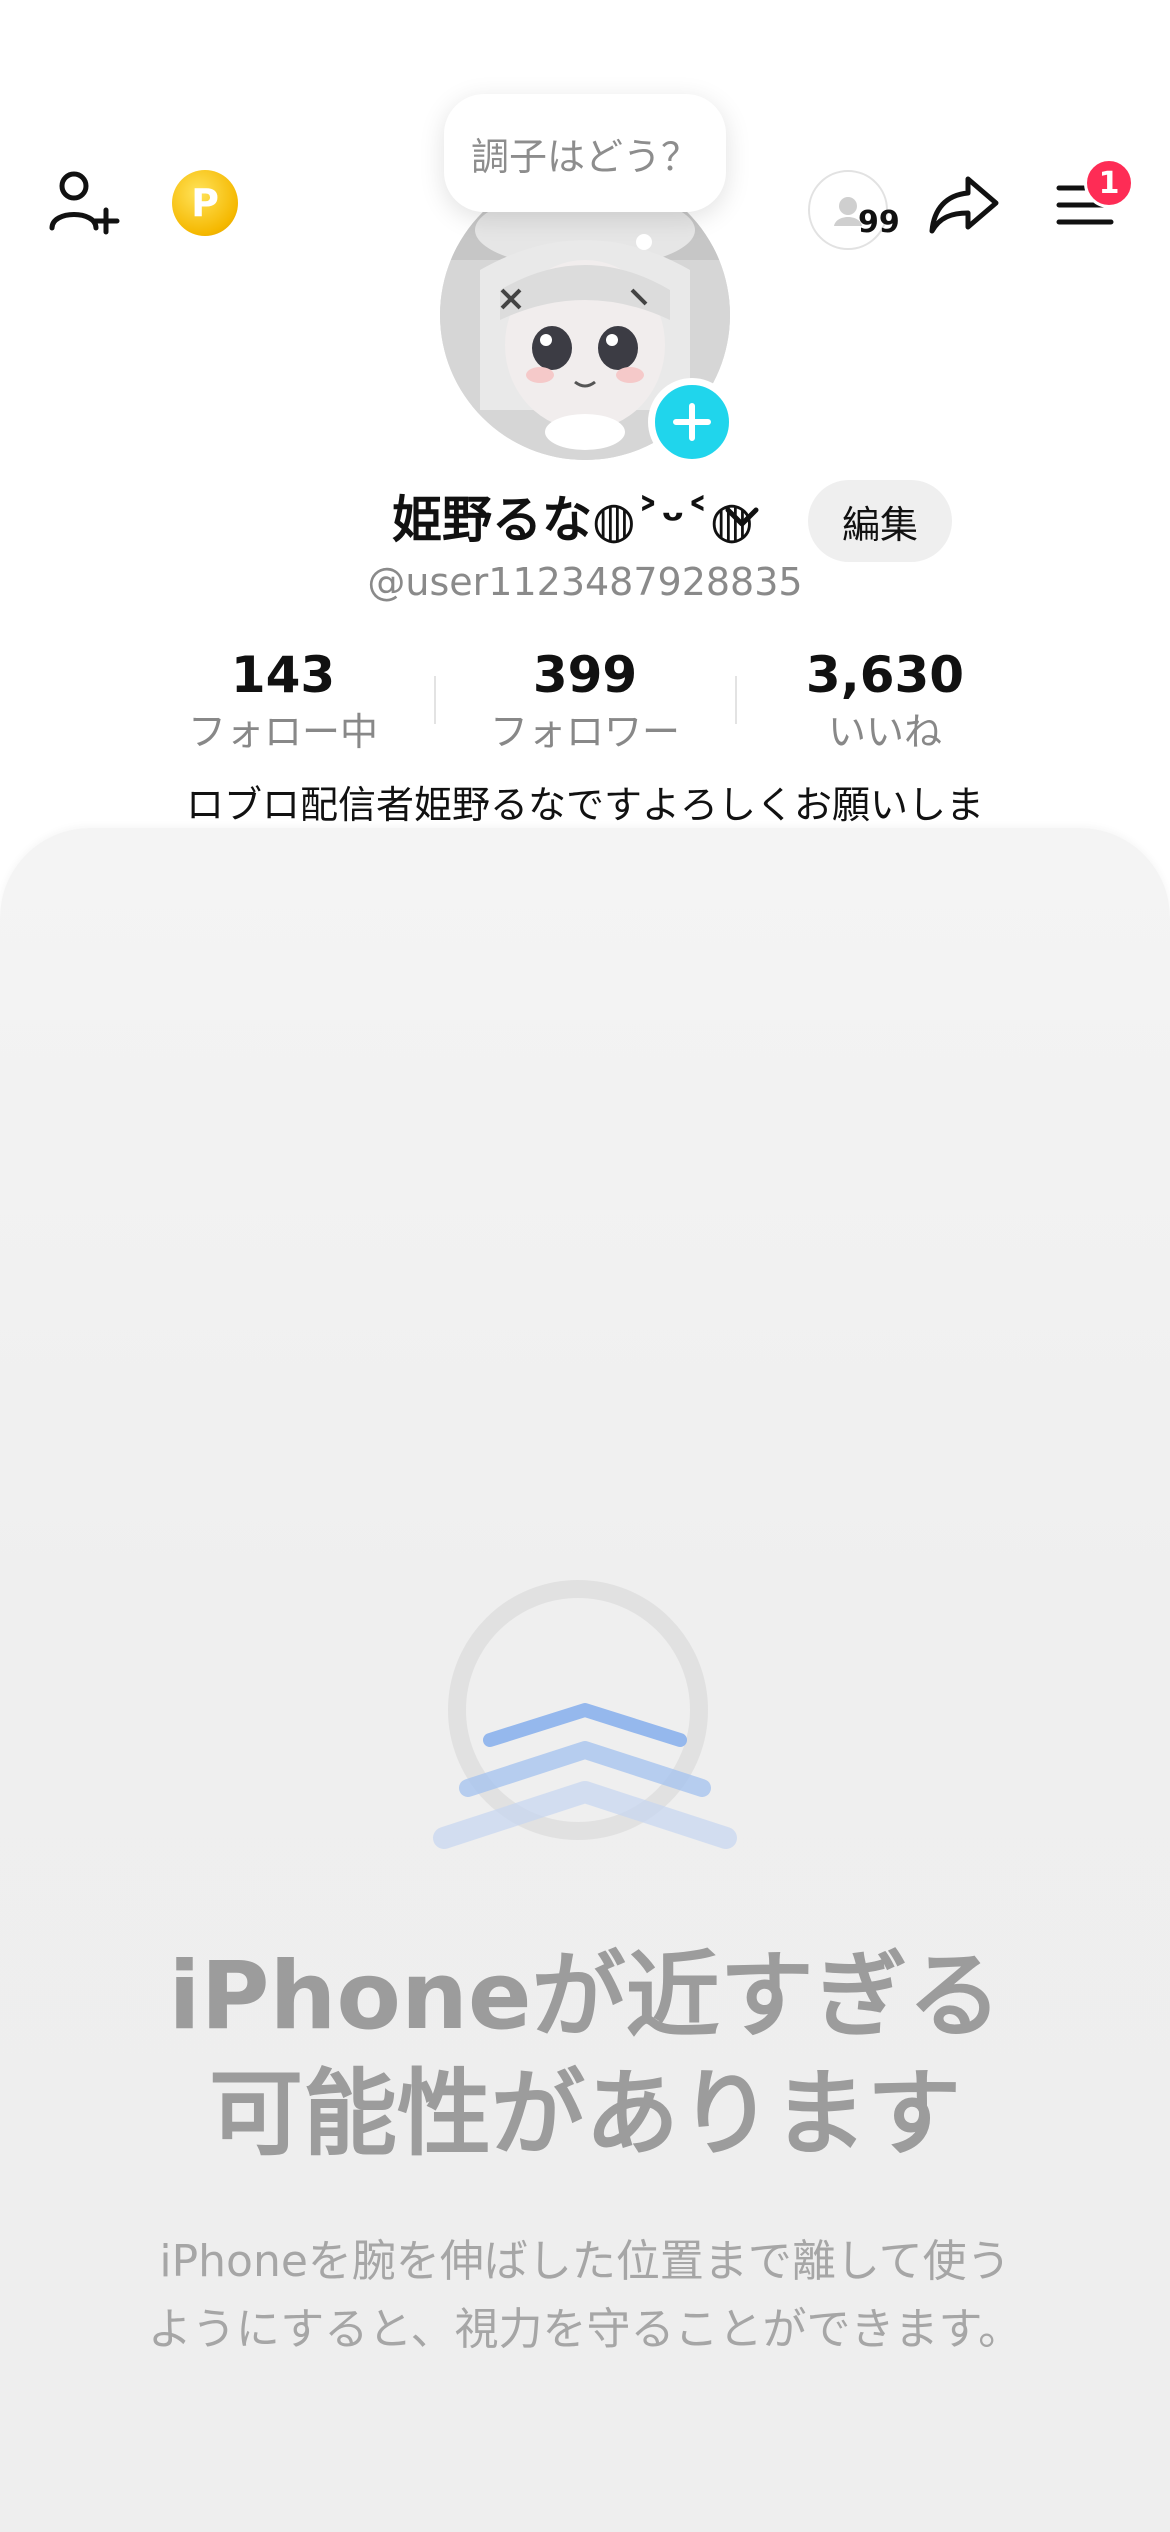 The image size is (1170, 2532). What do you see at coordinates (585, 1996) in the screenshot?
I see `warning-title-line1: iPhoneが近すぎる` at bounding box center [585, 1996].